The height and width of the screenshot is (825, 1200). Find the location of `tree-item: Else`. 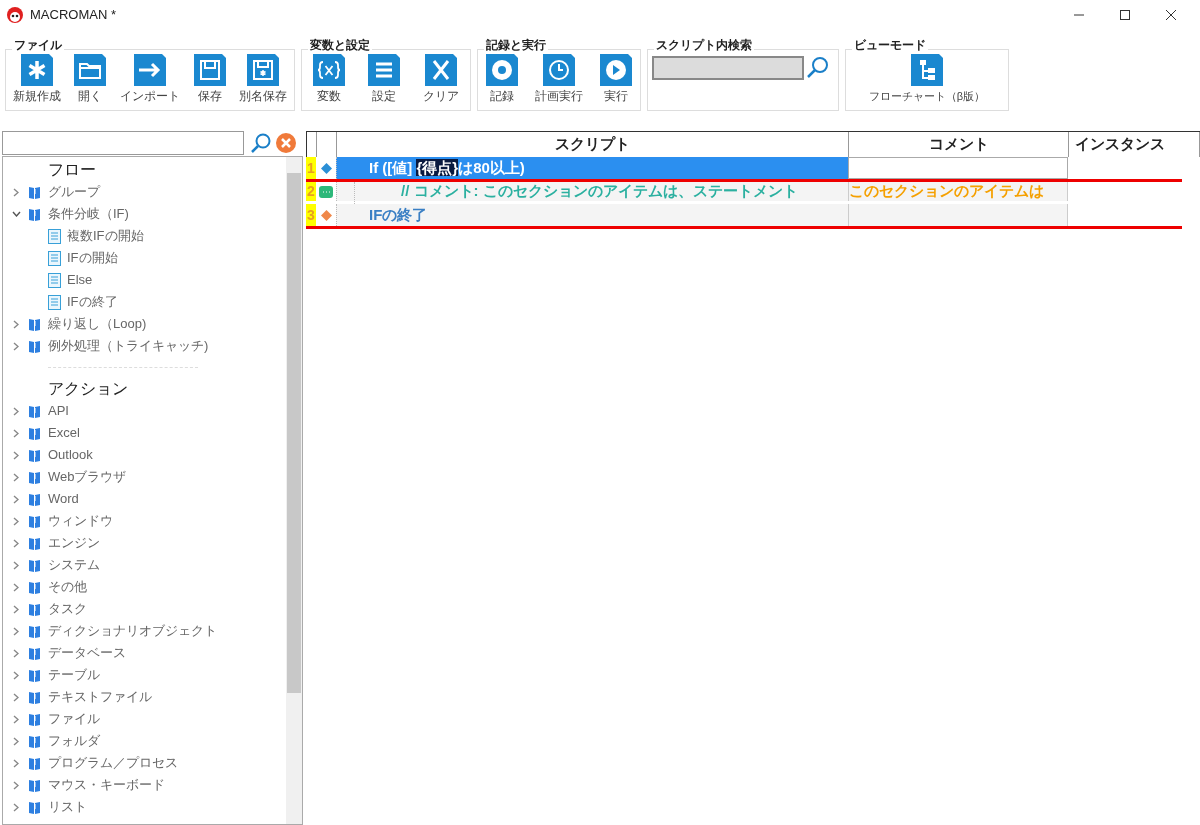

tree-item: Else is located at coordinates (80, 280).